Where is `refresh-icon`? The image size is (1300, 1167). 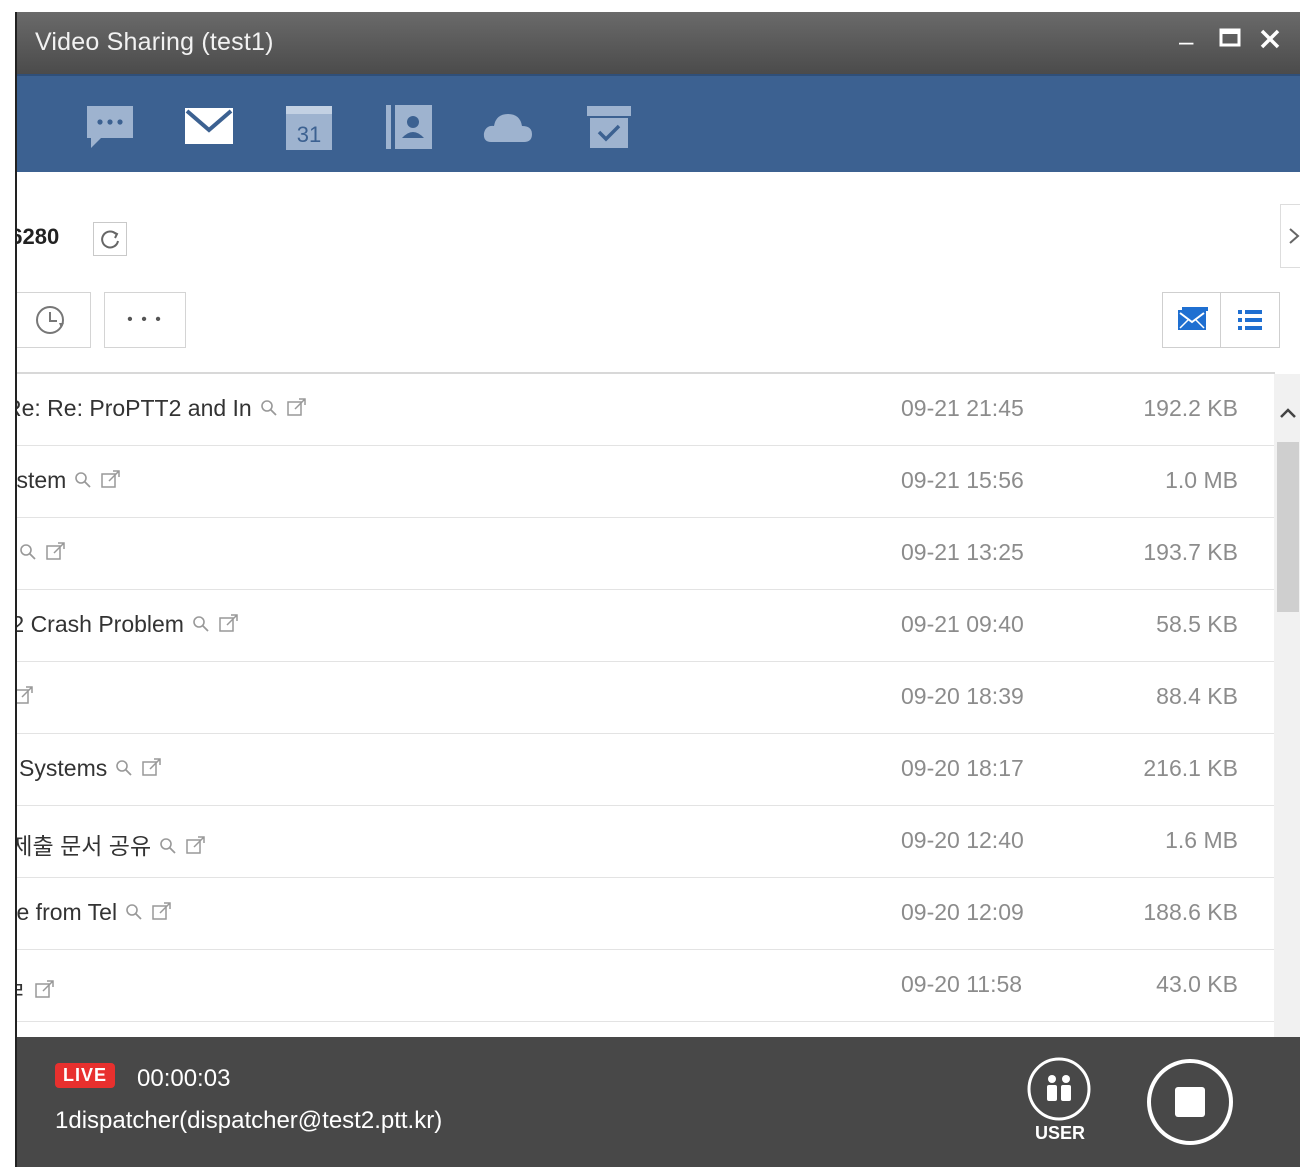
refresh-icon is located at coordinates (110, 239).